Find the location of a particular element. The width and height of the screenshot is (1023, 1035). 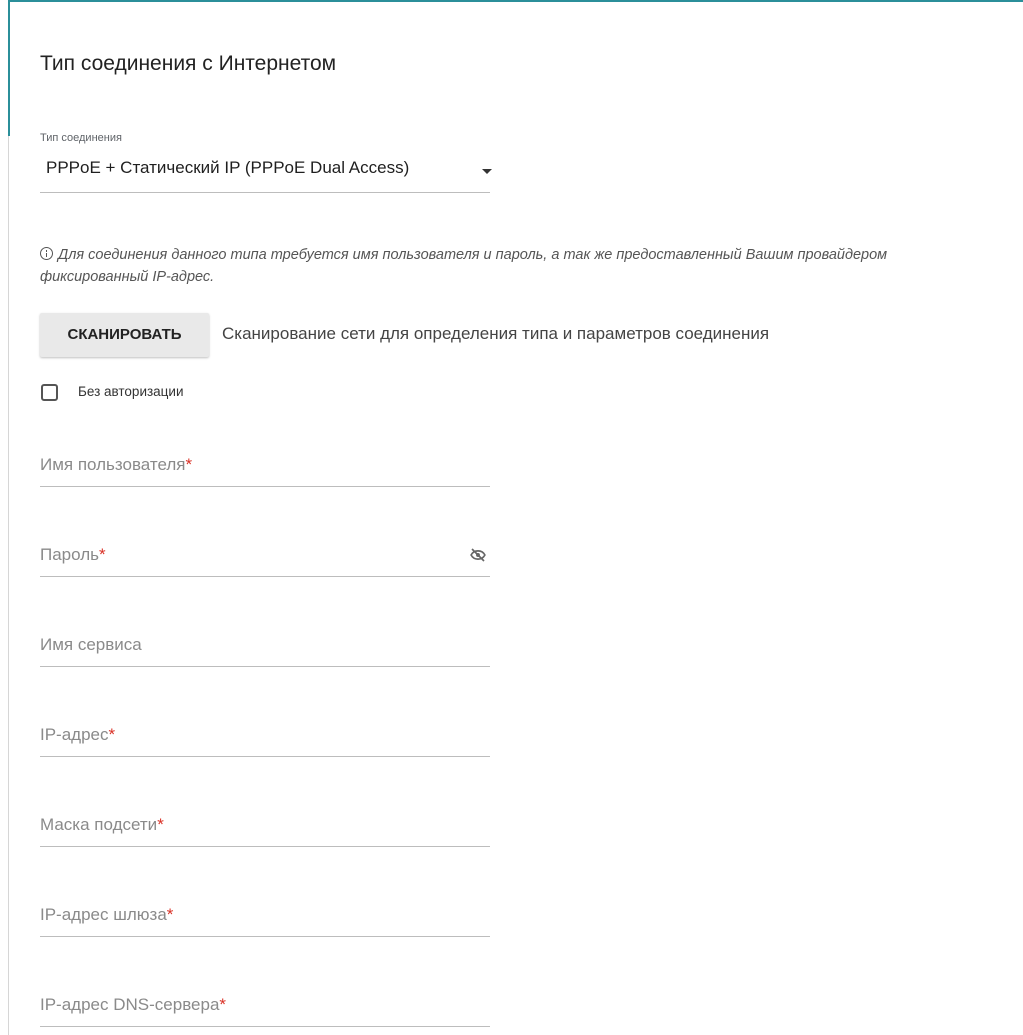

password-label-text: Пароль is located at coordinates (69, 554).